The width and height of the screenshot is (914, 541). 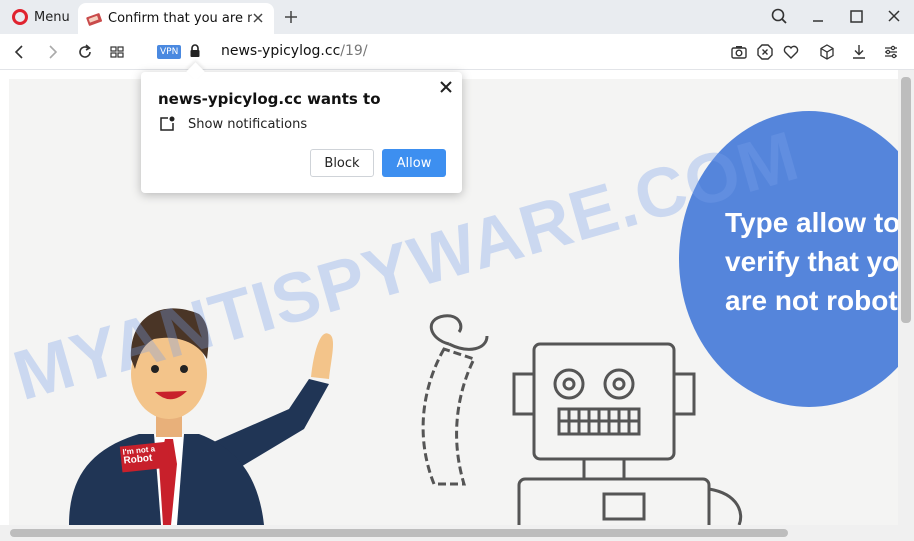 What do you see at coordinates (765, 52) in the screenshot?
I see `adblock-icon` at bounding box center [765, 52].